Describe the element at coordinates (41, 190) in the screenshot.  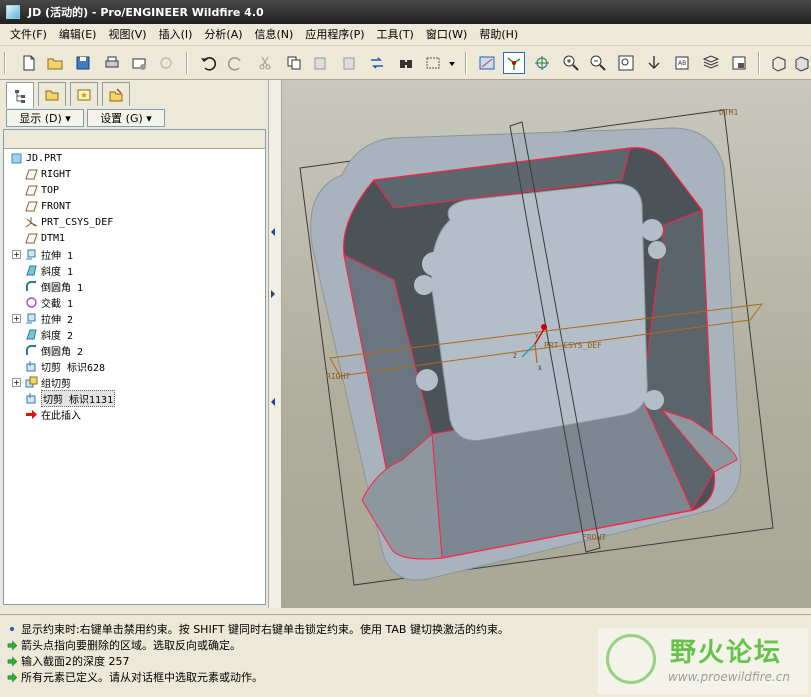
I see `tree-item: TOP` at that location.